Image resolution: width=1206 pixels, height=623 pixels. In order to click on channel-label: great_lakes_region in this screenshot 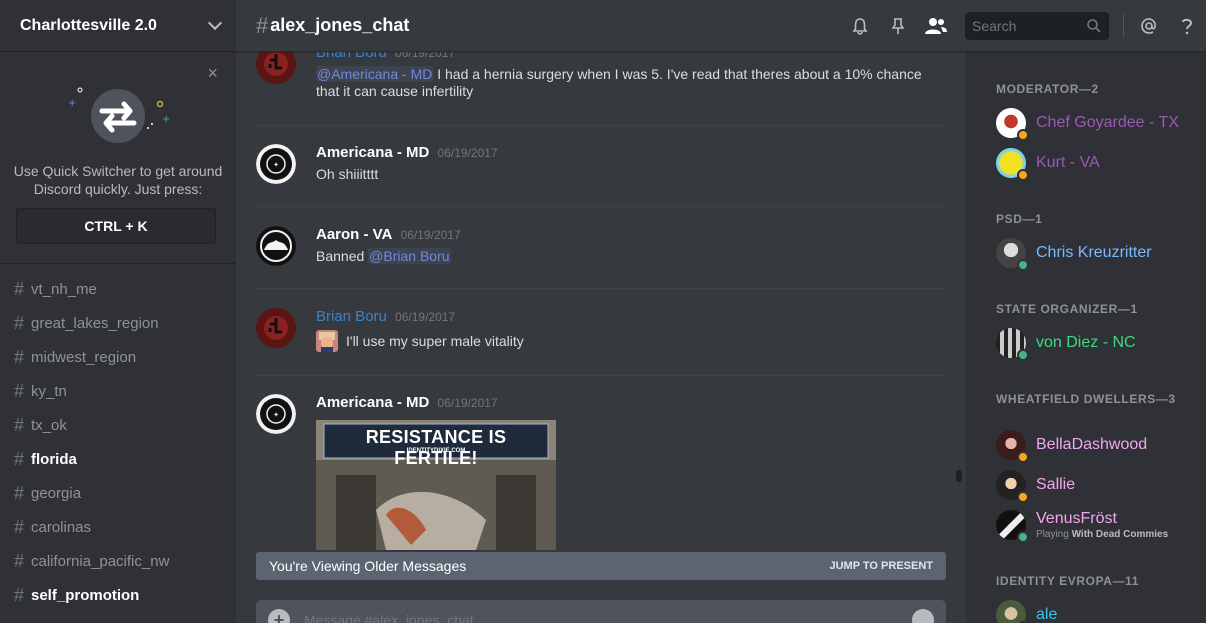, I will do `click(95, 323)`.